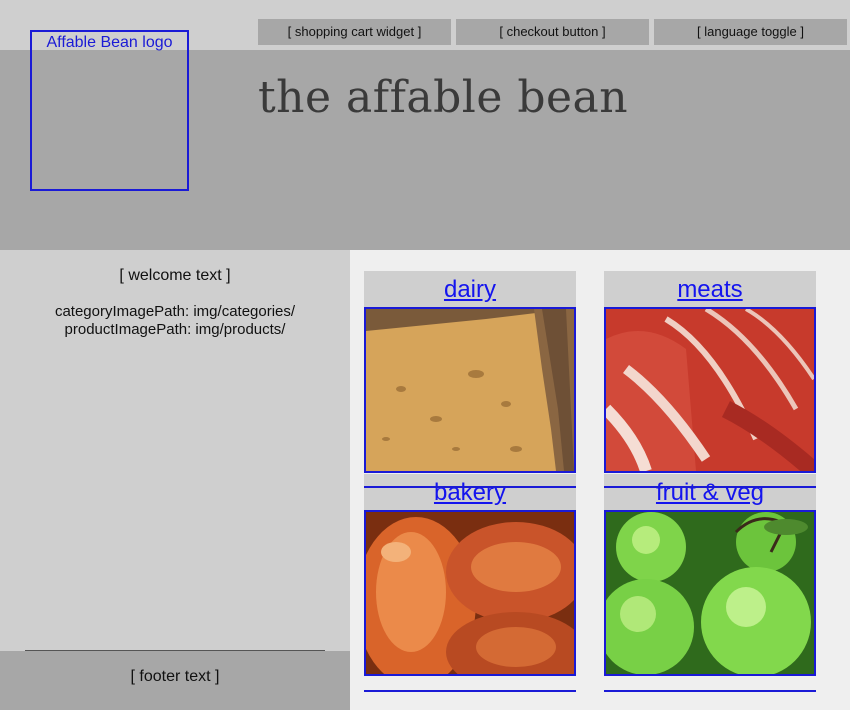 Image resolution: width=850 pixels, height=710 pixels. What do you see at coordinates (175, 275) in the screenshot?
I see `welcome-text: [ welcome text ]` at bounding box center [175, 275].